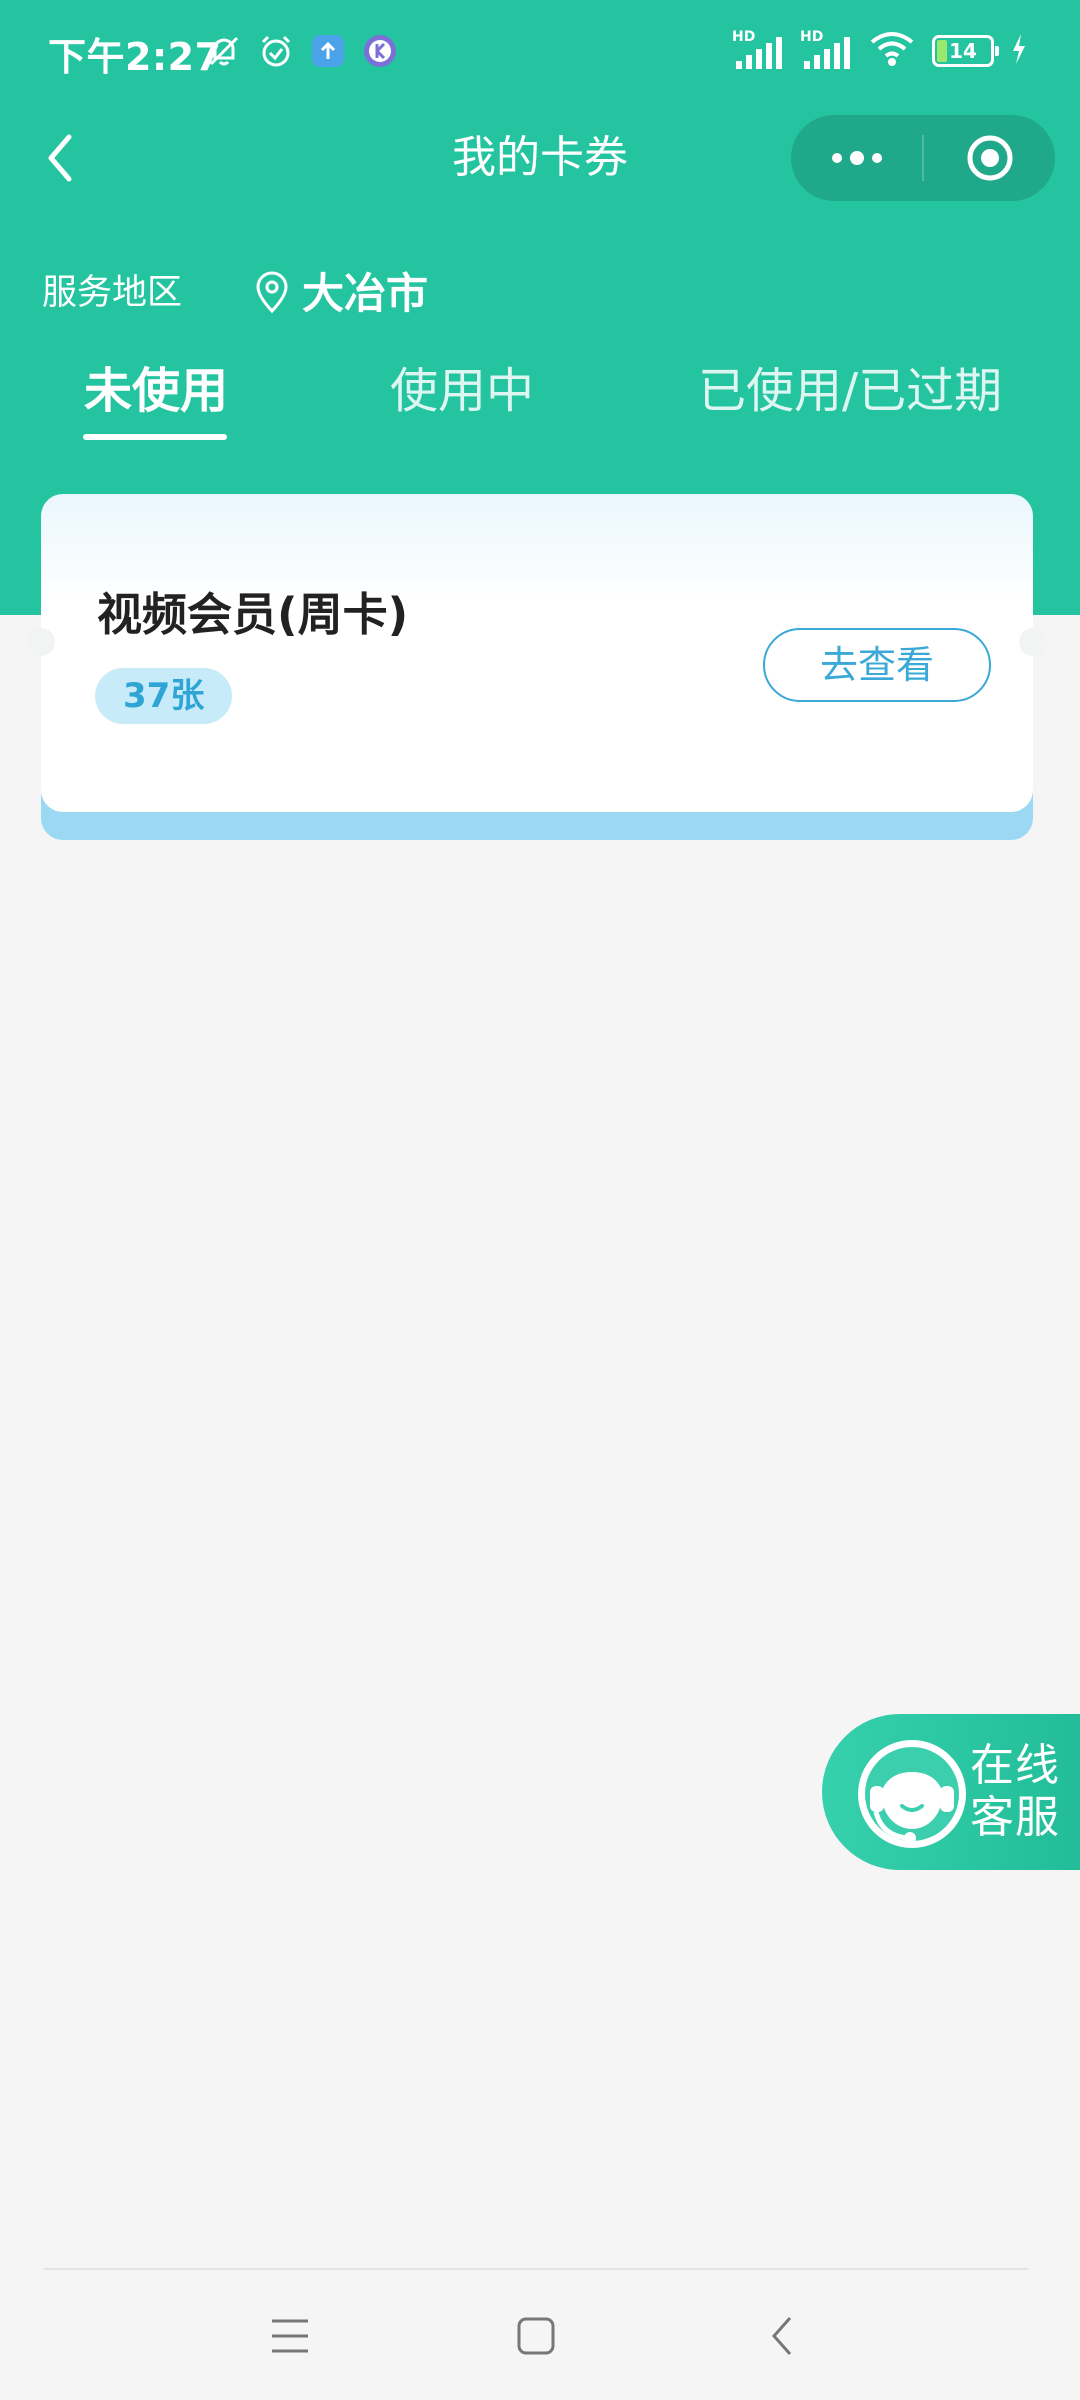  I want to click on recent-apps-button, so click(290, 2336).